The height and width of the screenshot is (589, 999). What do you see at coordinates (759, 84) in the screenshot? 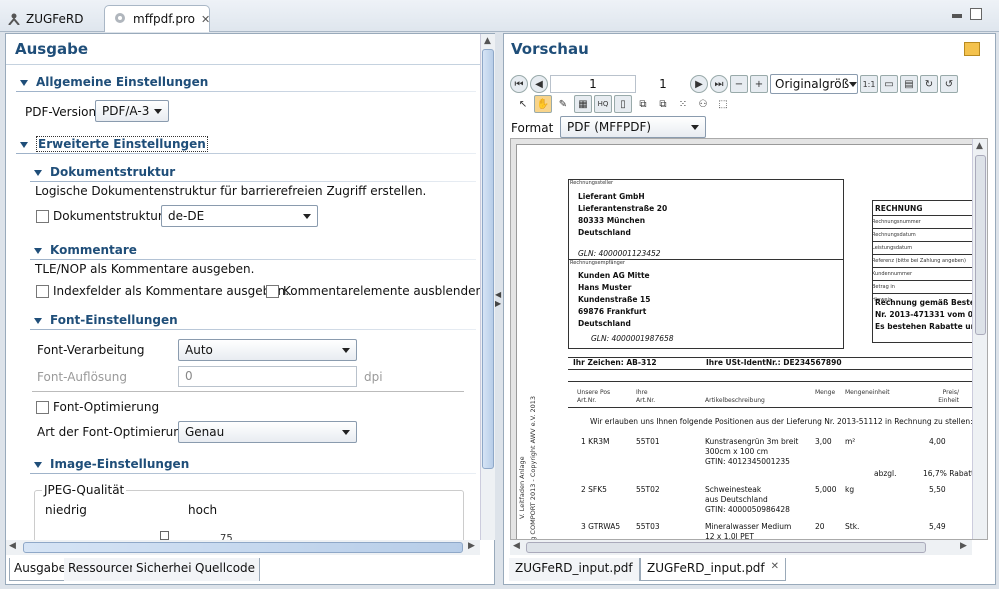
I see `zoom-in-icon: +` at bounding box center [759, 84].